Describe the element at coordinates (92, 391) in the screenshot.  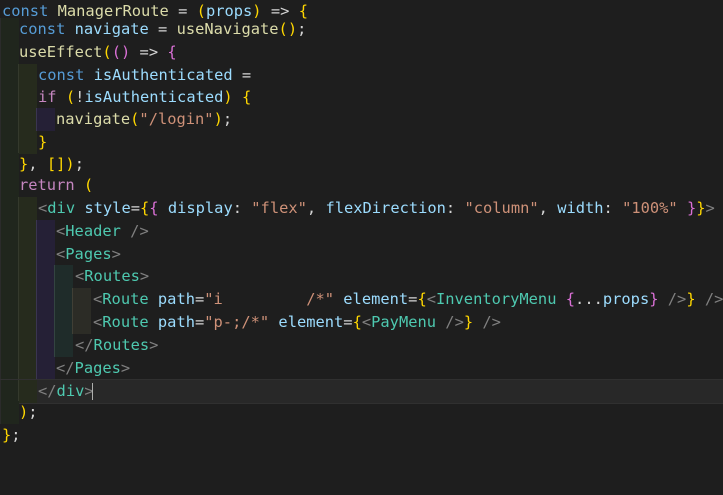
I see `text-cursor` at that location.